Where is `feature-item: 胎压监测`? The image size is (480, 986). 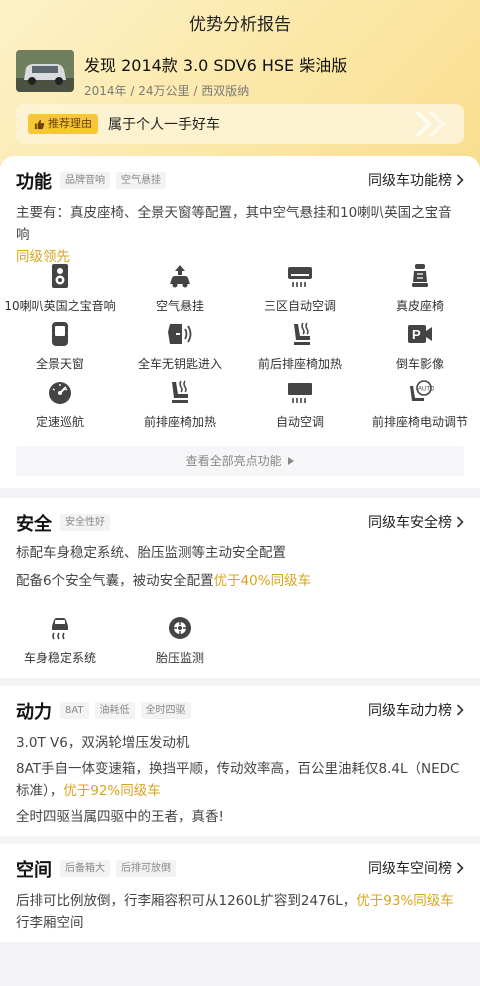 feature-item: 胎压监测 is located at coordinates (180, 643).